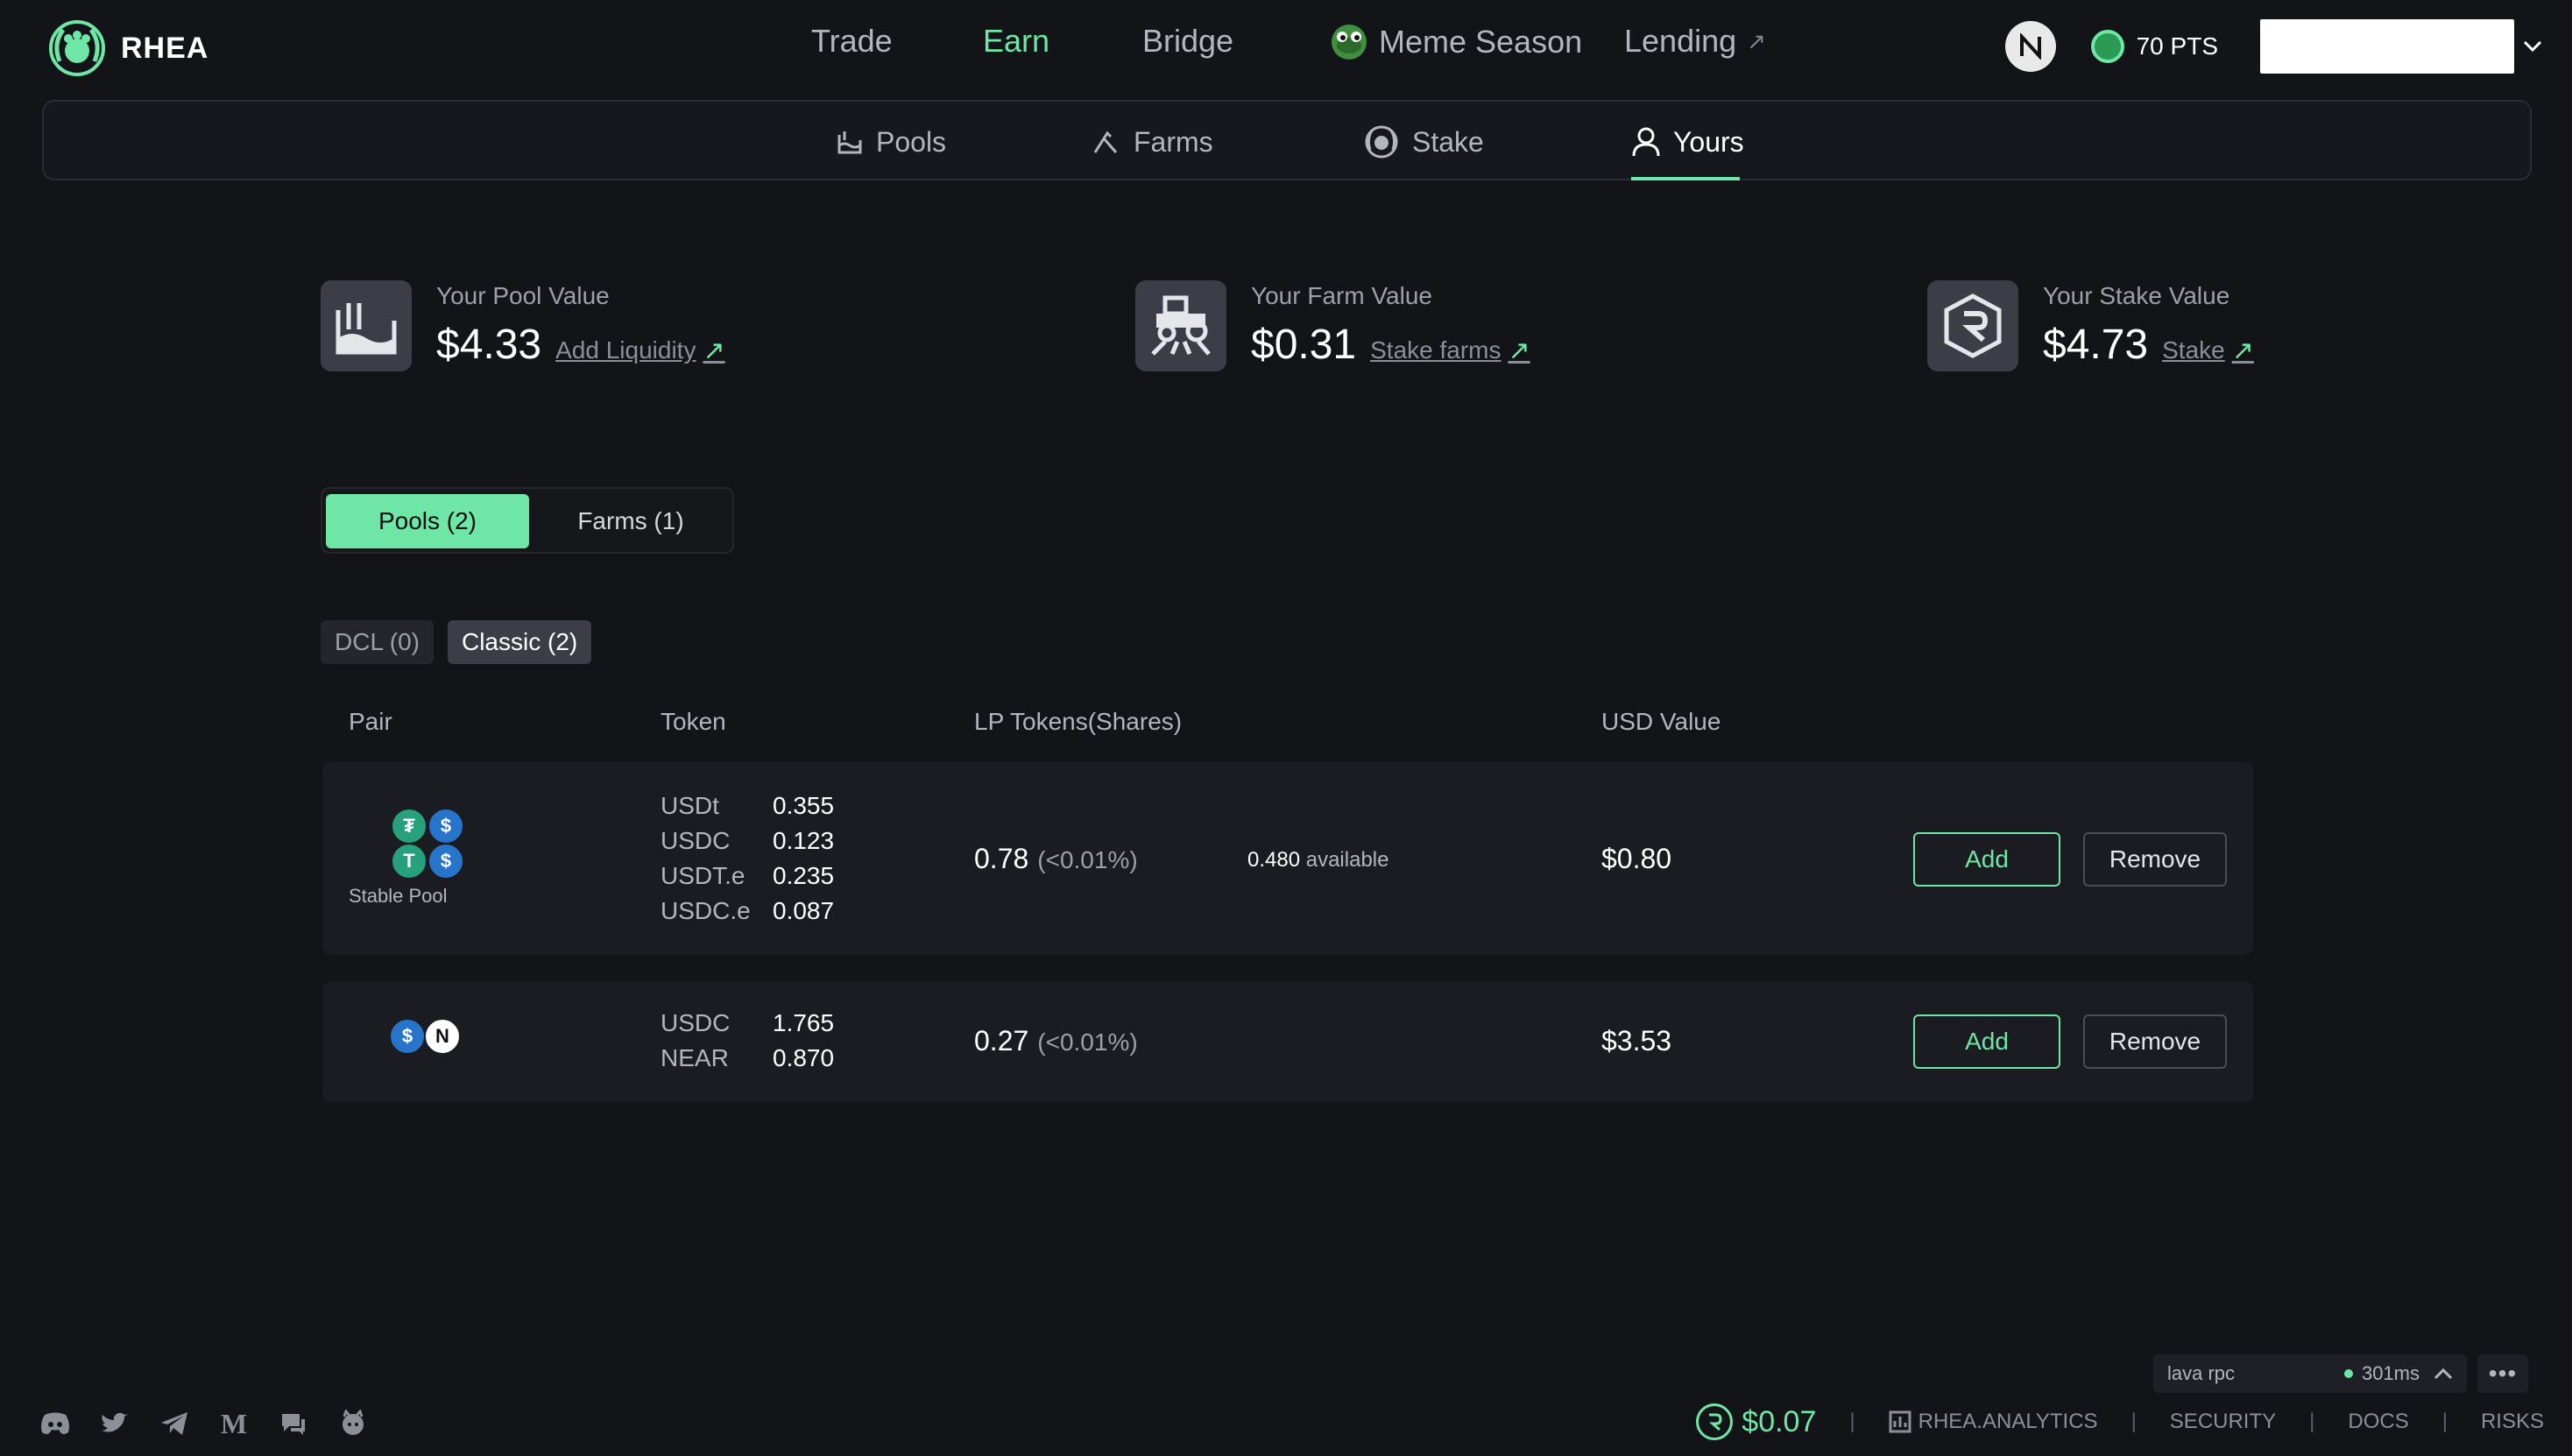 This screenshot has height=1456, width=2572. I want to click on telegram-icon, so click(174, 1423).